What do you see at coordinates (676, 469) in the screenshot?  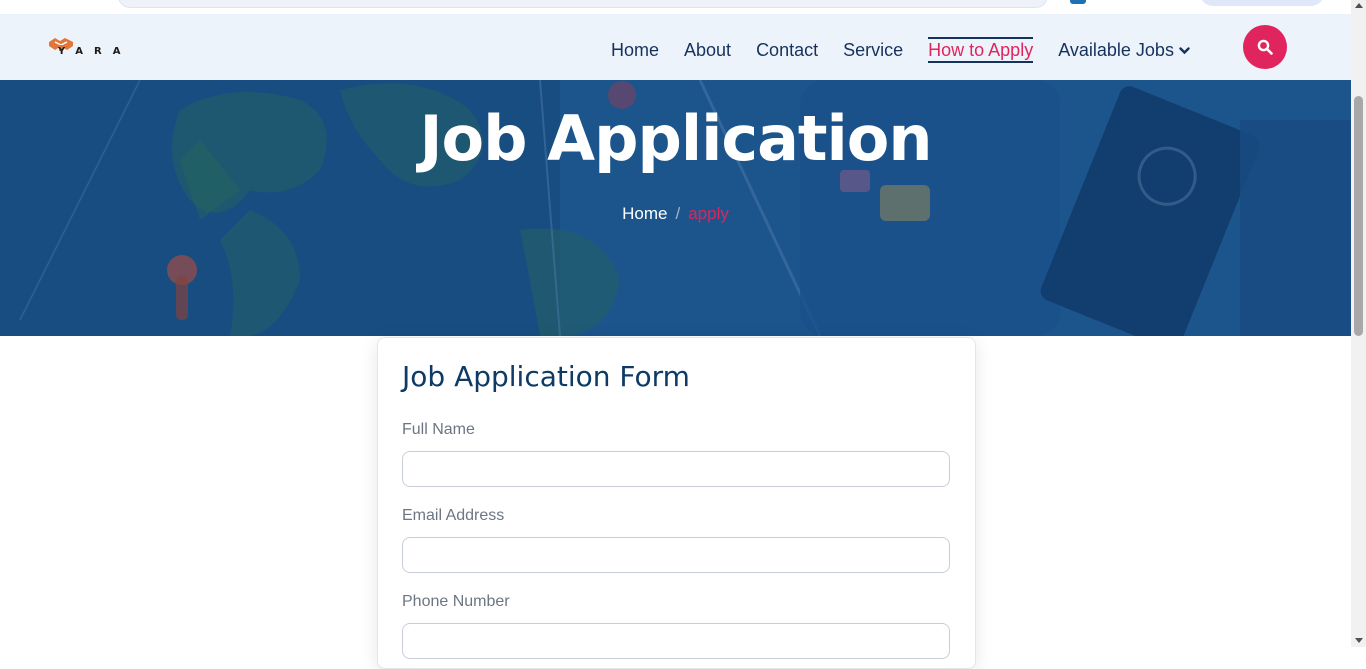 I see `full-name-input` at bounding box center [676, 469].